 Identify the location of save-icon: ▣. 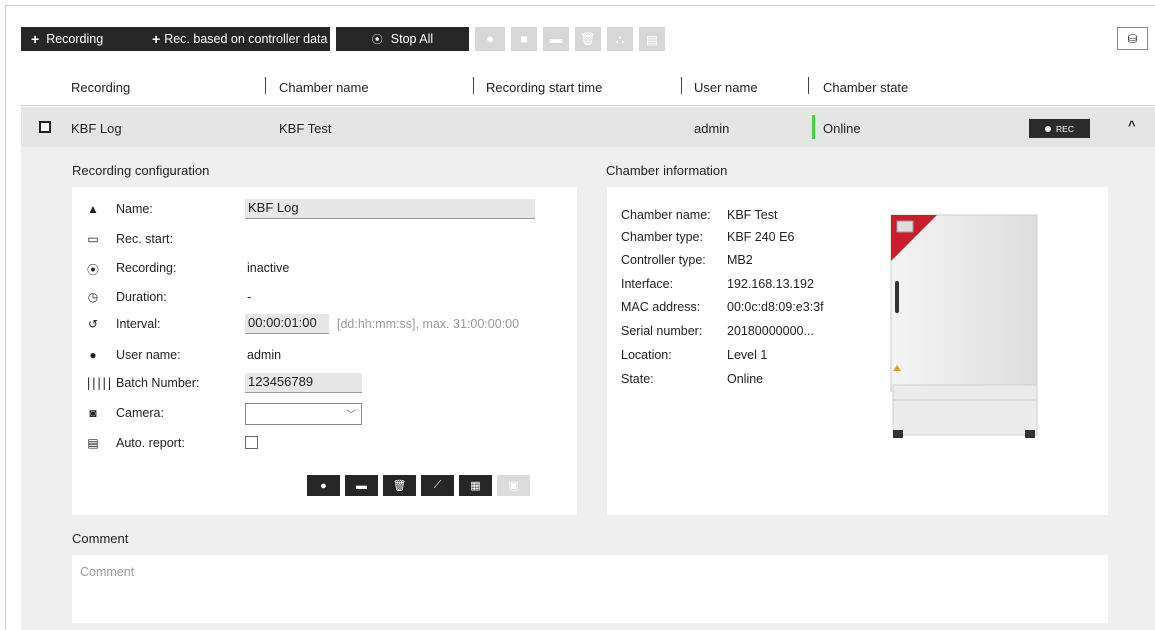
(513, 486).